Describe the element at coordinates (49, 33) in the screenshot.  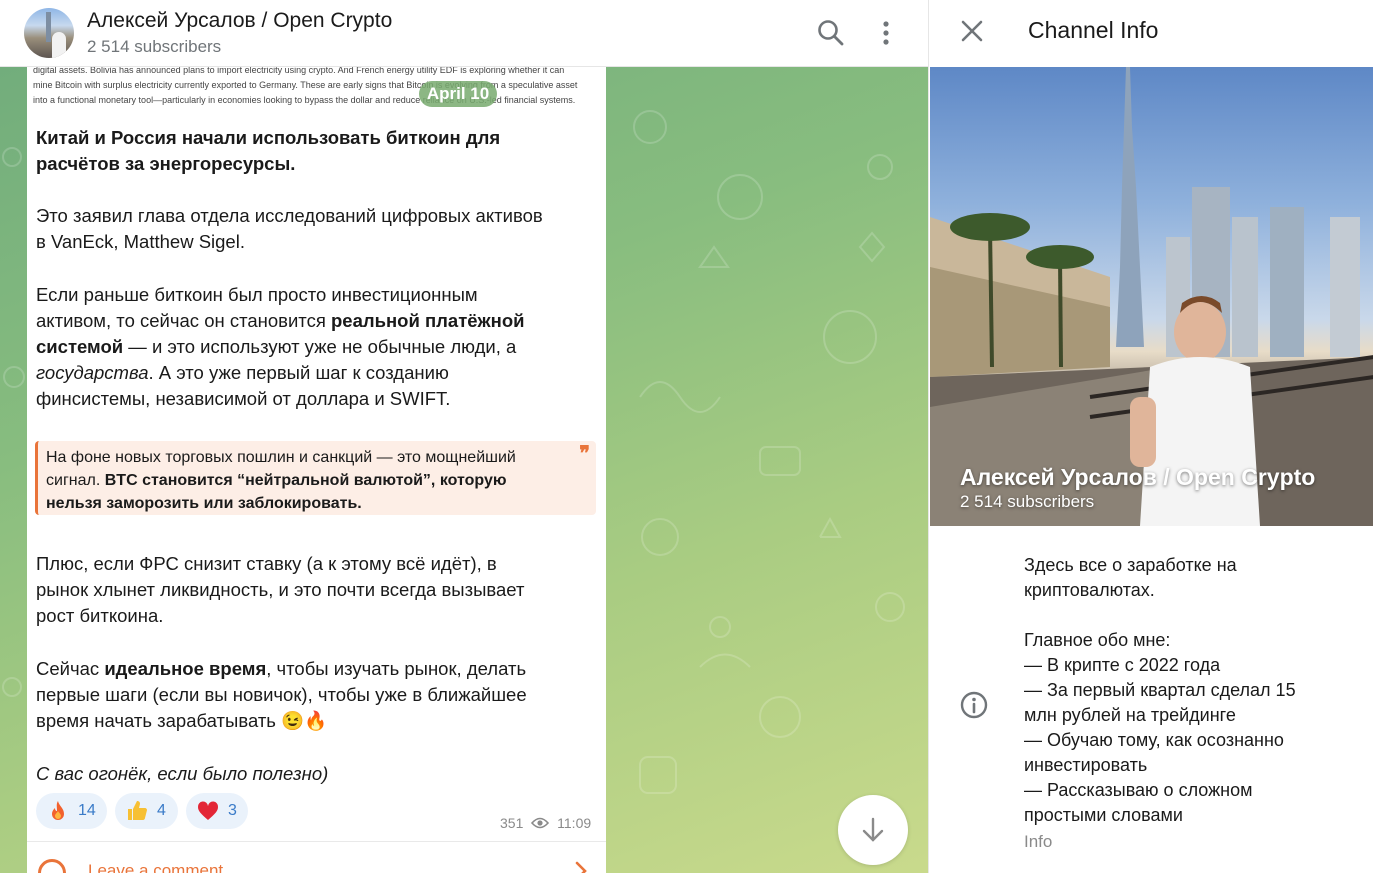
I see `channel-avatar` at that location.